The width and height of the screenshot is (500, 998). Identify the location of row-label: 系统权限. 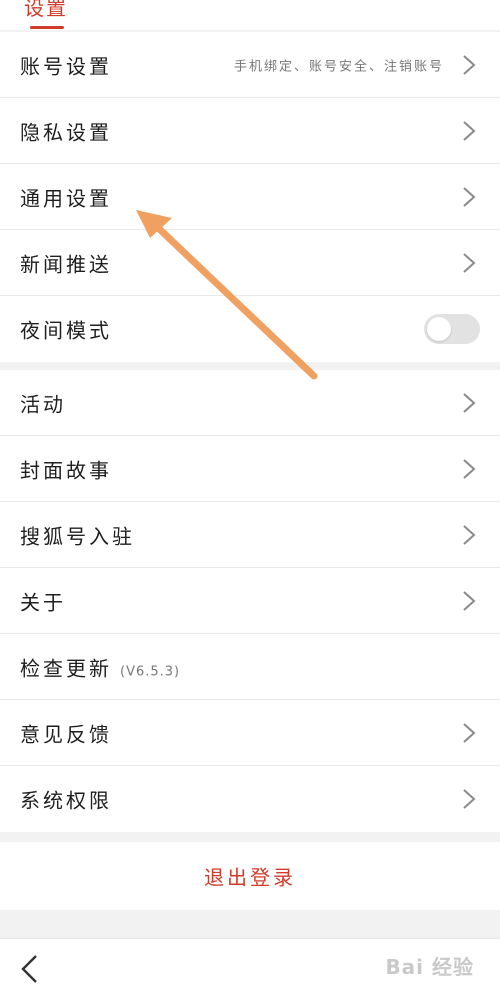
(66, 800).